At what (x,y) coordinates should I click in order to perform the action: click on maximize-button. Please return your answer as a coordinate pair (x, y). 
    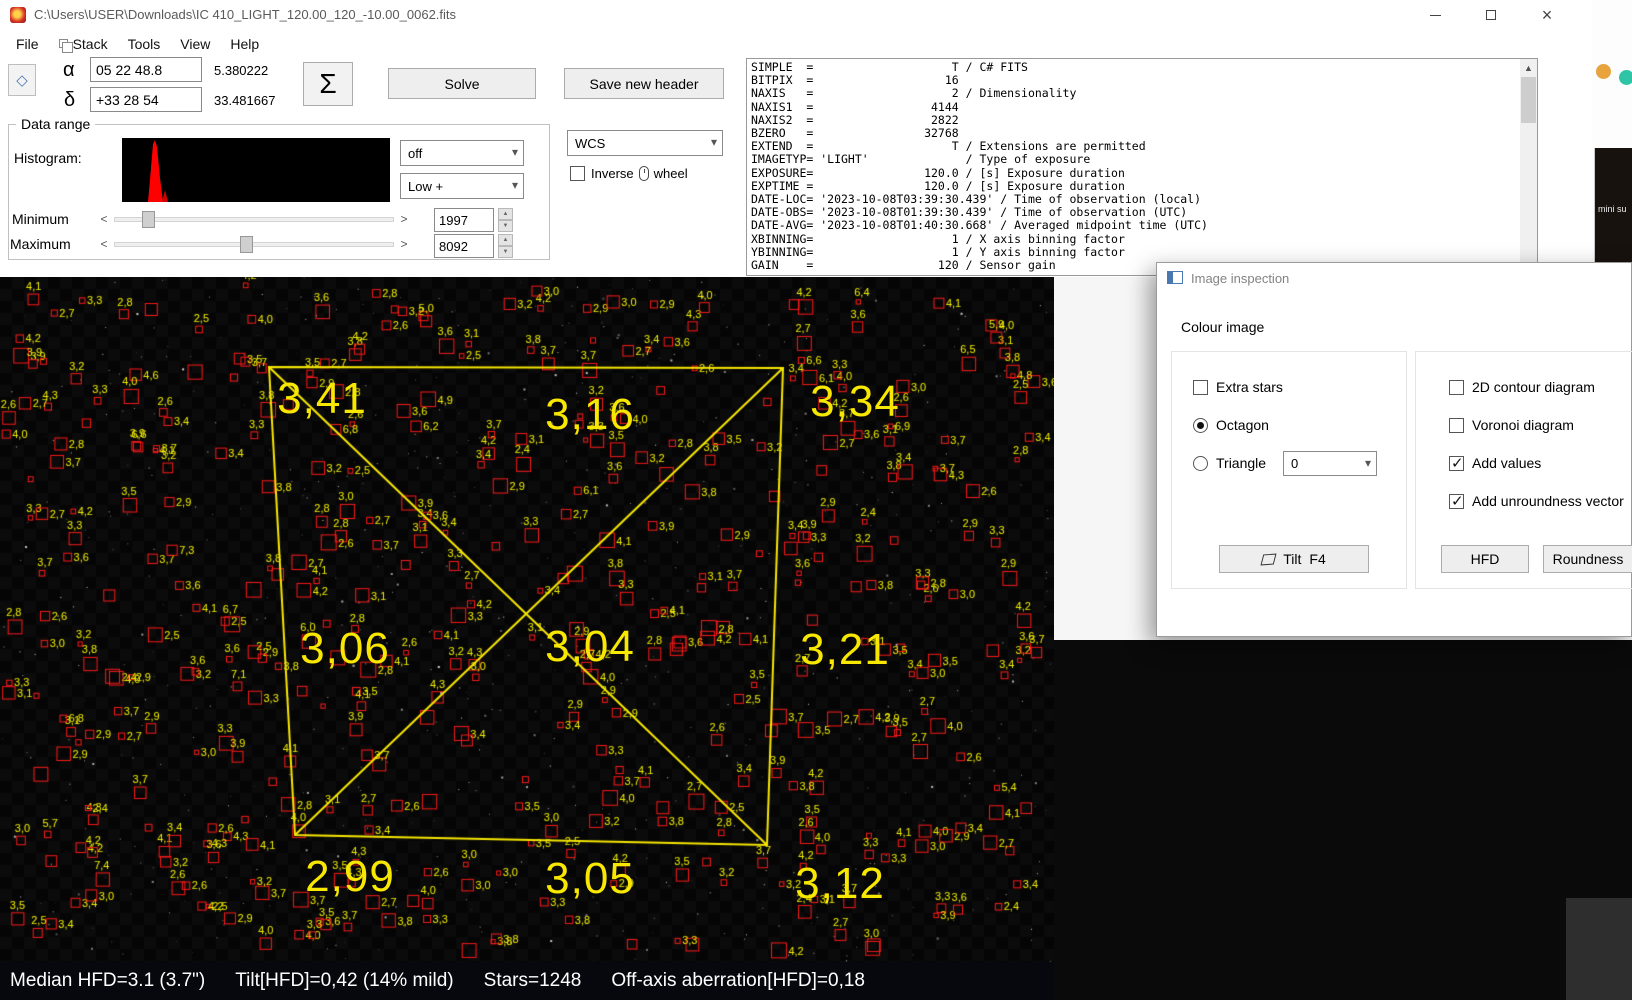
    Looking at the image, I should click on (1491, 15).